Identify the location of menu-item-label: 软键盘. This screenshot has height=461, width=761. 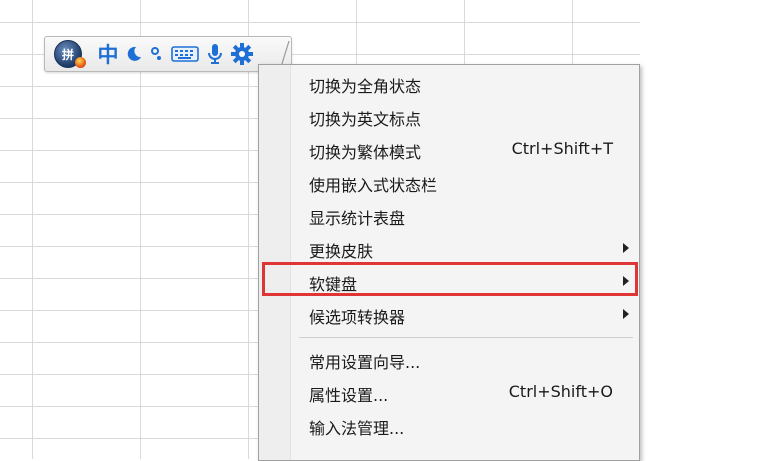
(333, 284).